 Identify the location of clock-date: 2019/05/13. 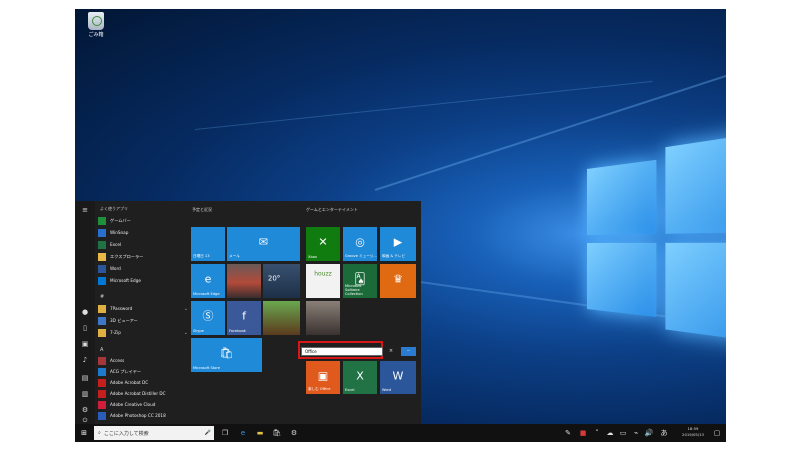
(693, 434).